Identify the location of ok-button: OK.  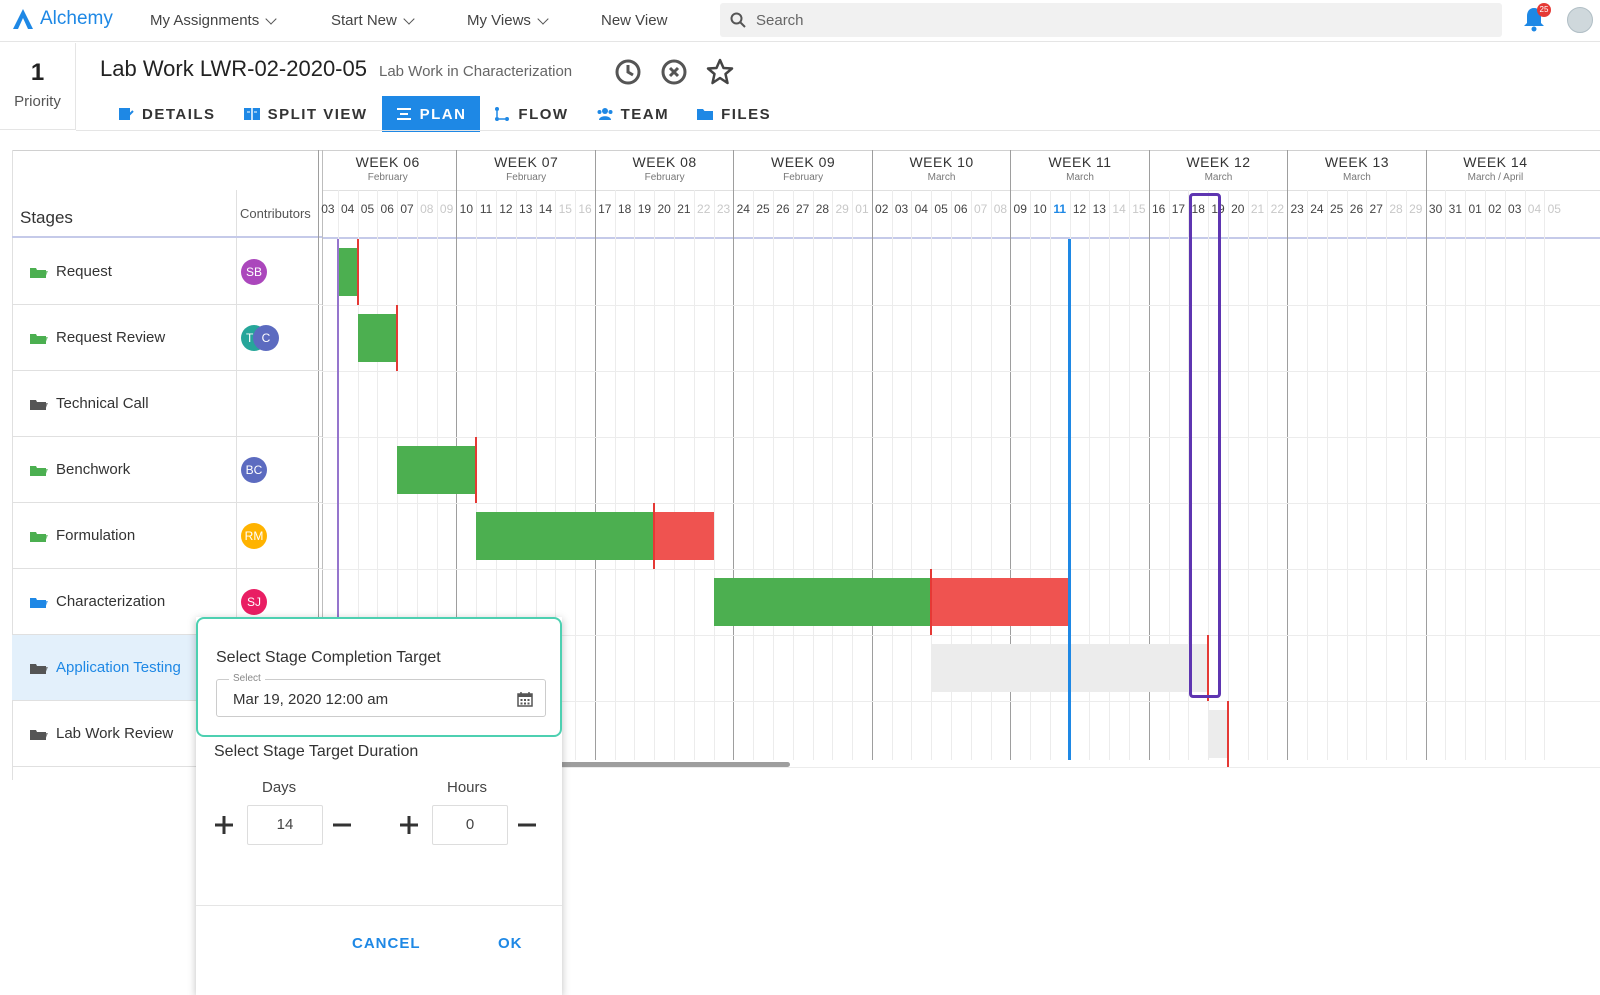
(510, 943).